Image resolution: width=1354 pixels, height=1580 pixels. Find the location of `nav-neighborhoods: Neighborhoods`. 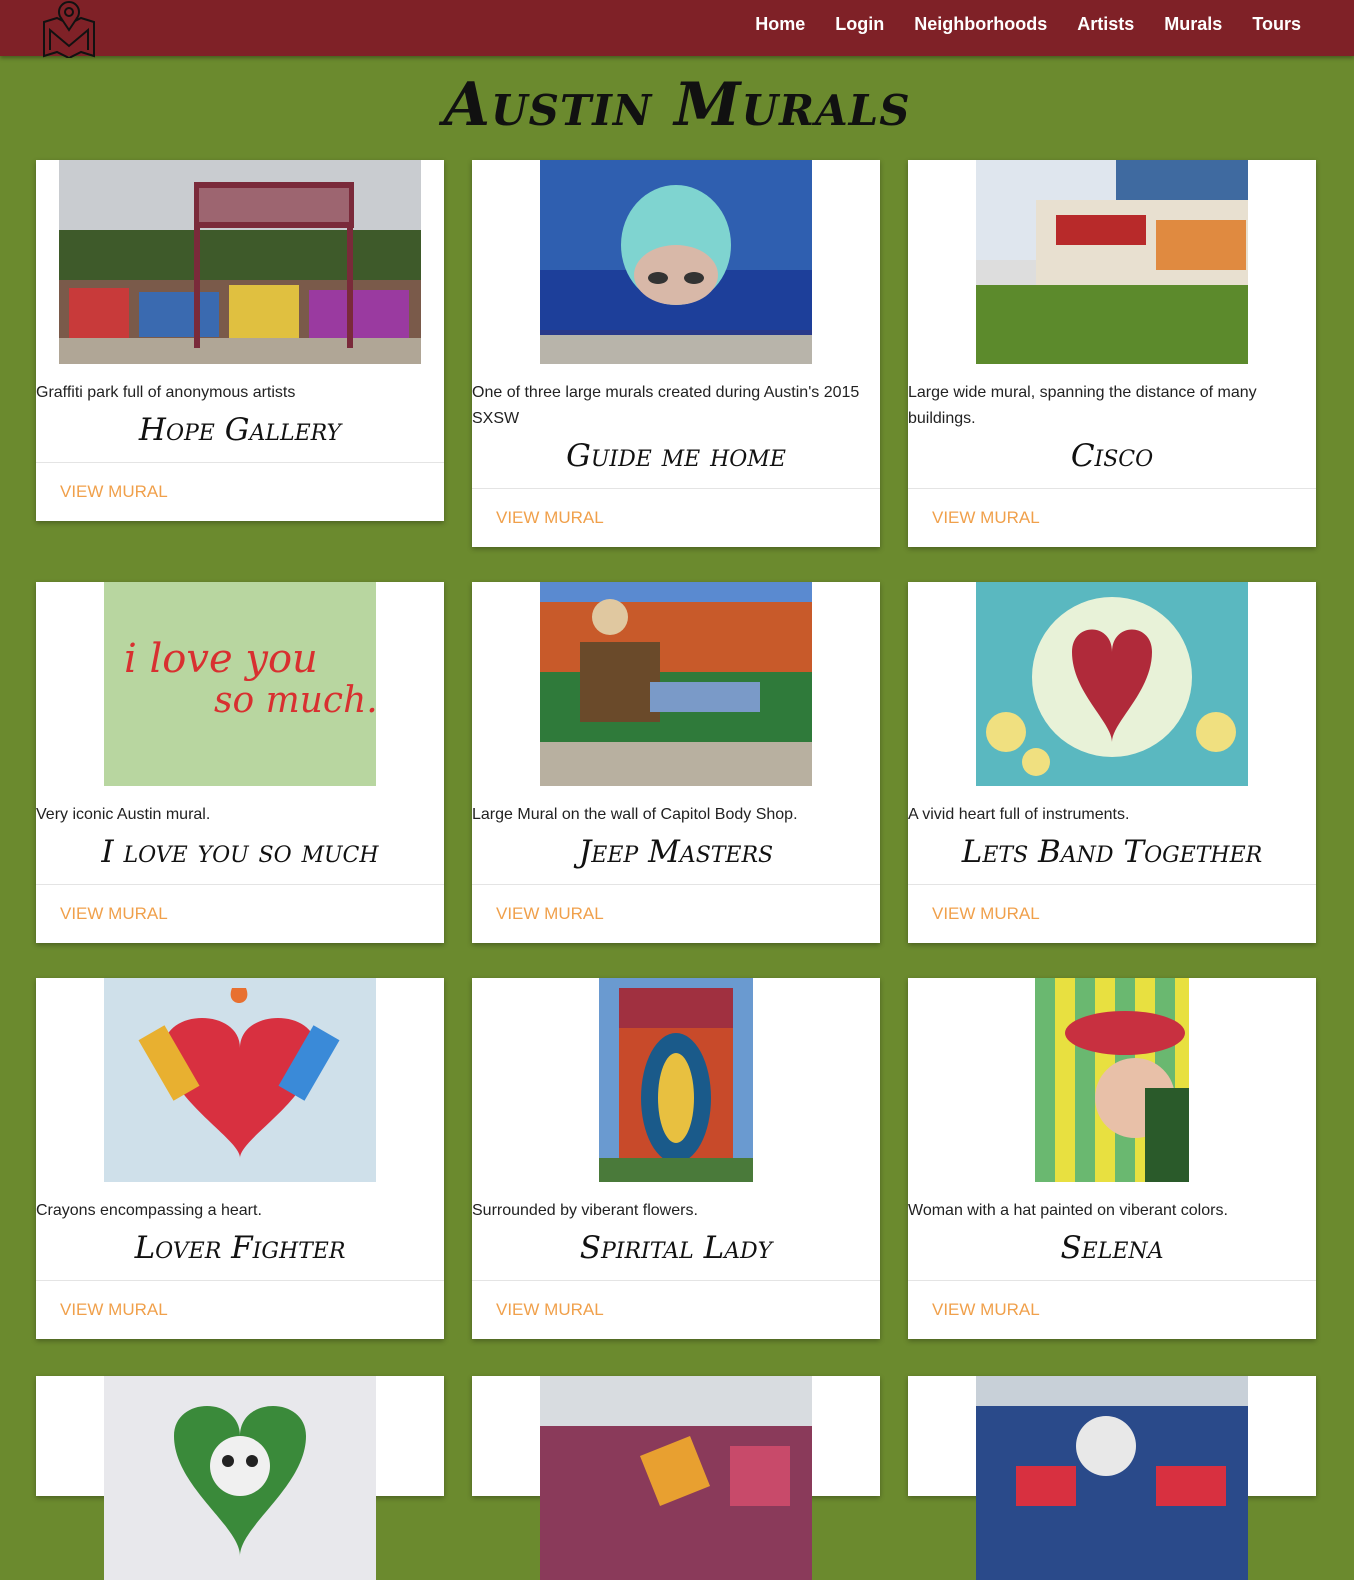

nav-neighborhoods: Neighborhoods is located at coordinates (980, 24).